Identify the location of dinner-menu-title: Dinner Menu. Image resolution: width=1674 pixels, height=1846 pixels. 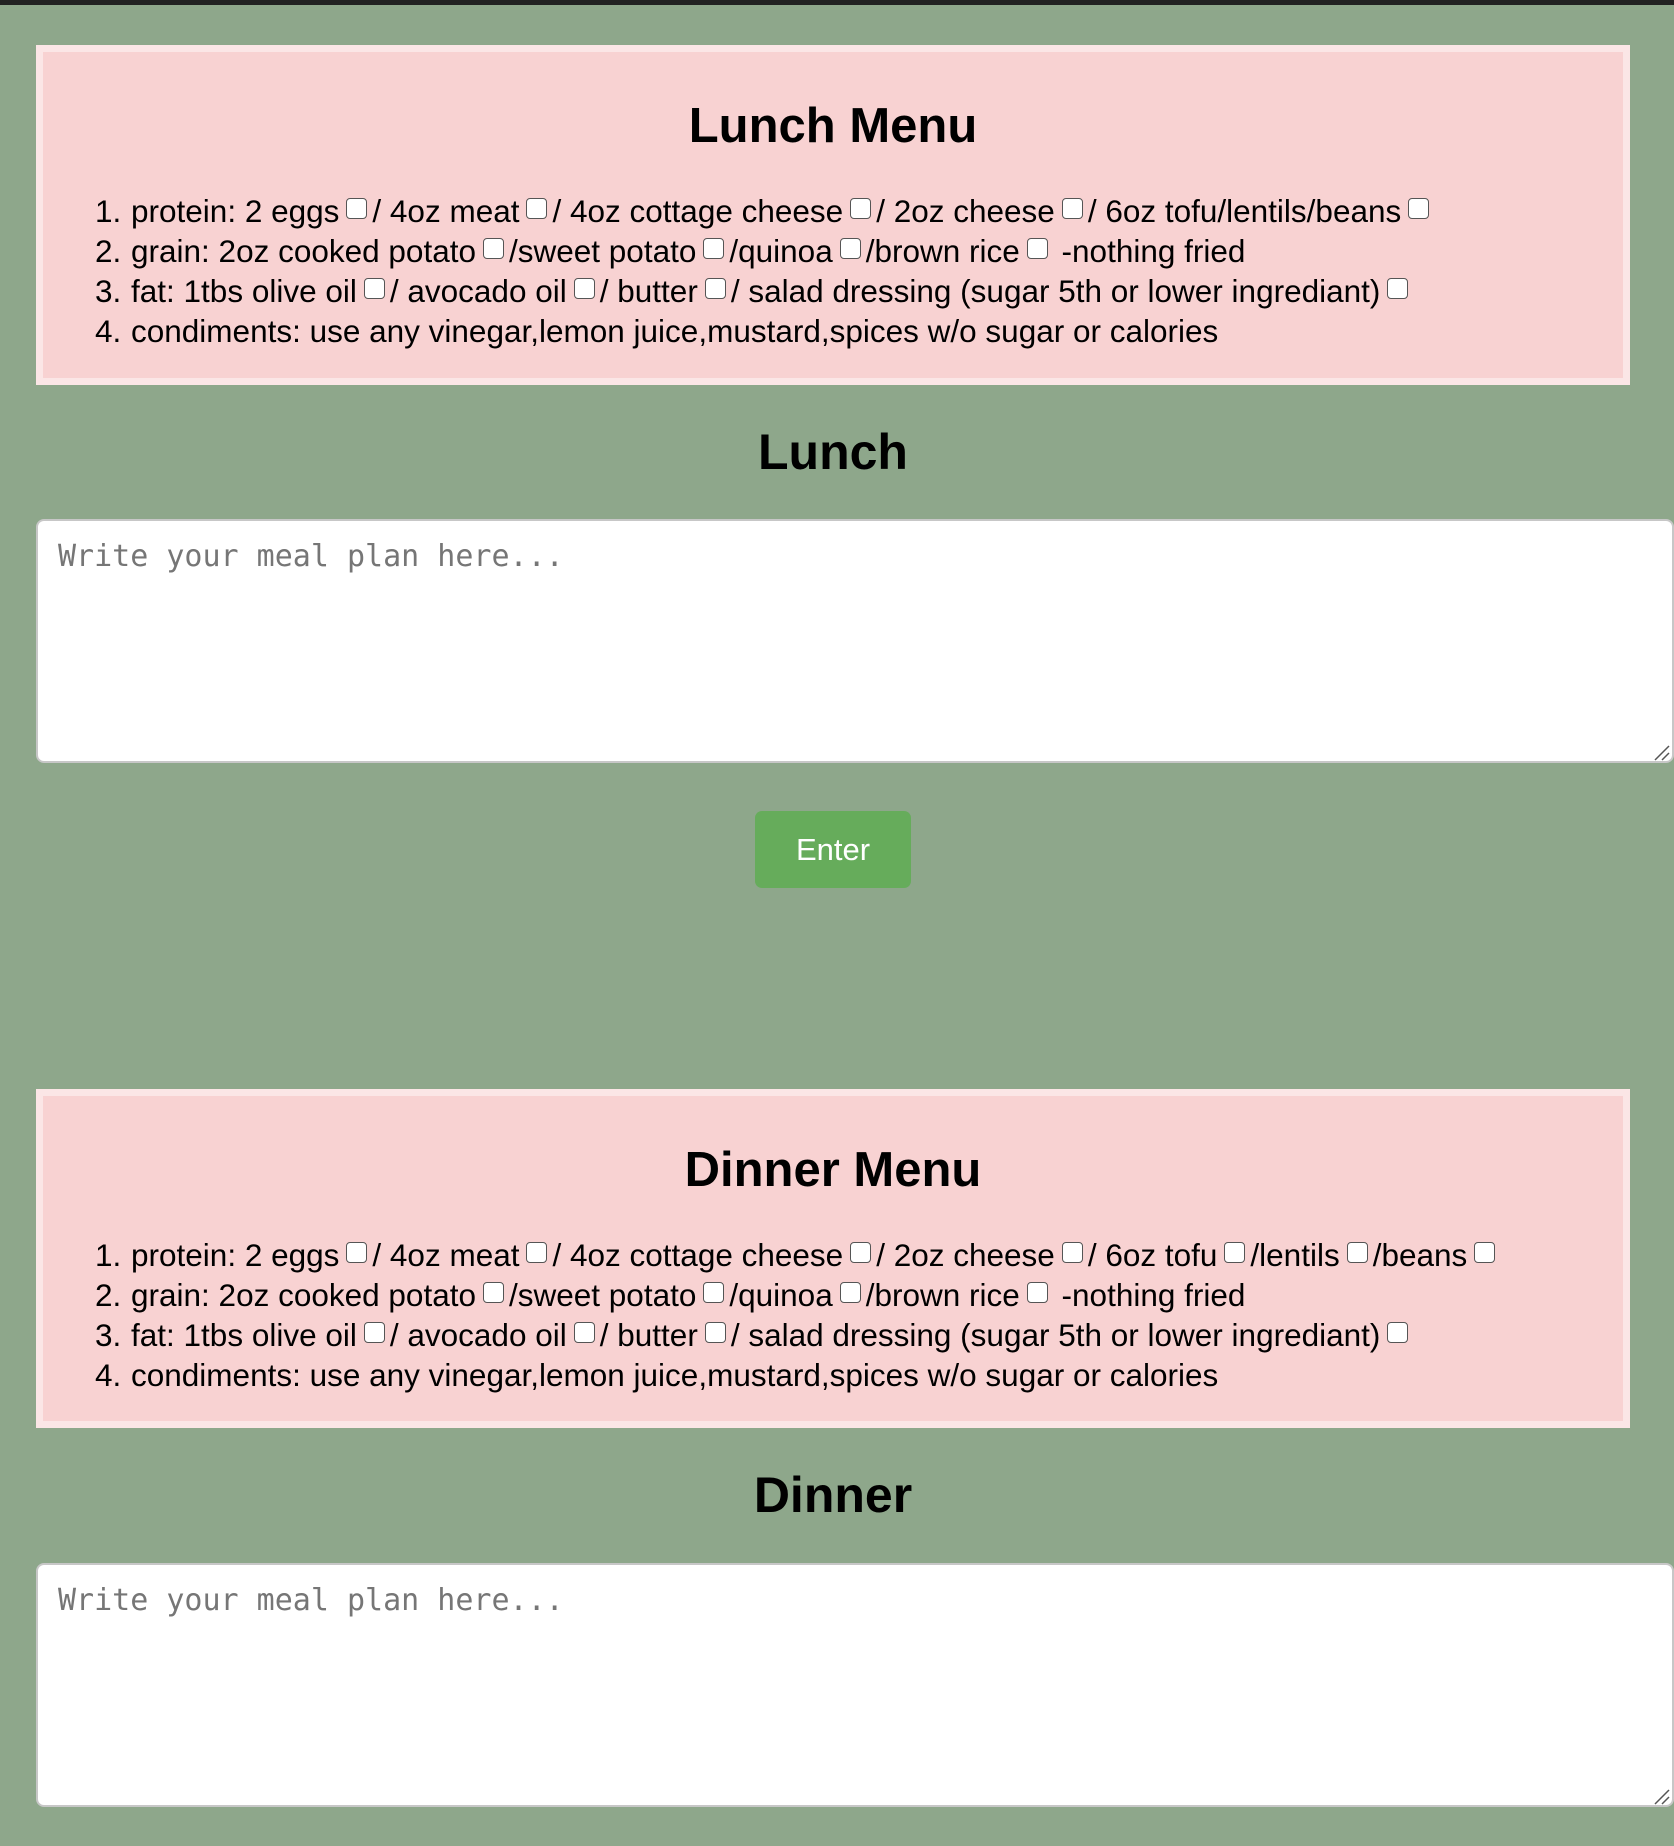
(833, 1170).